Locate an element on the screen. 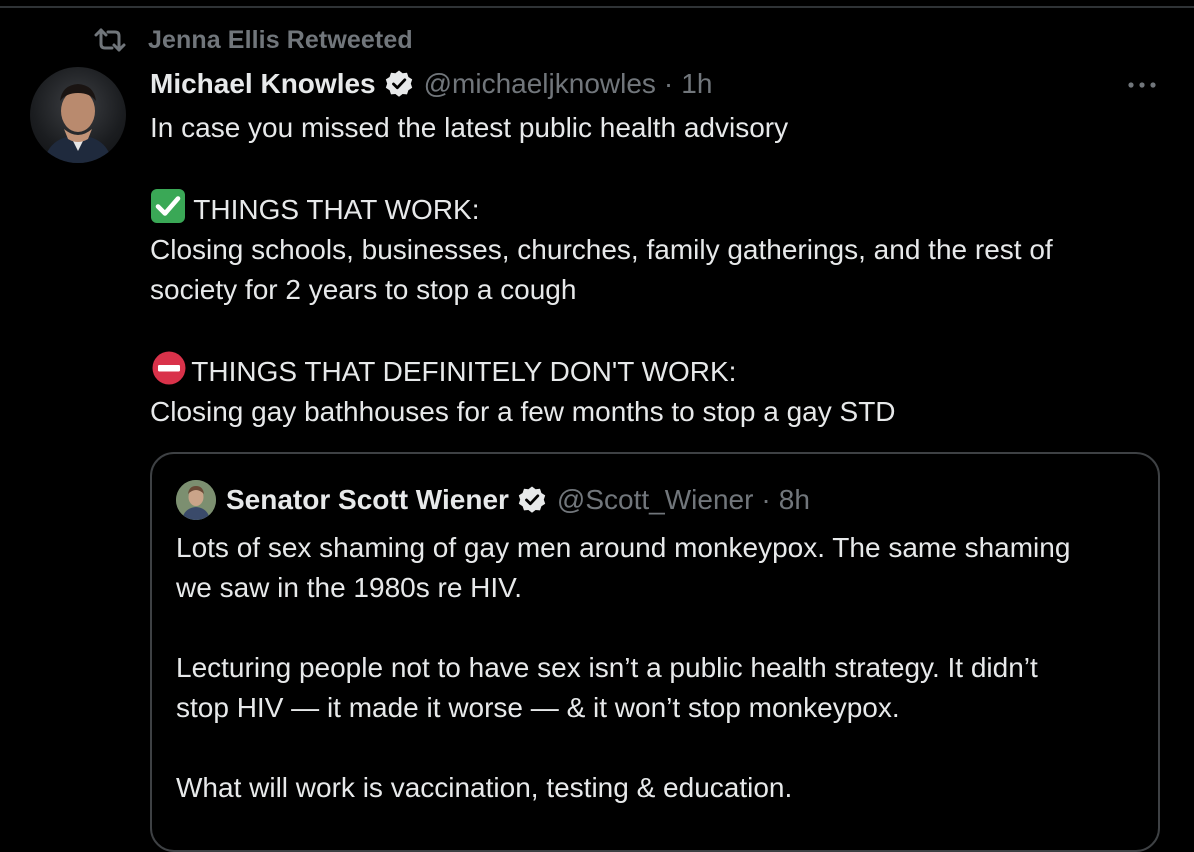 Image resolution: width=1194 pixels, height=852 pixels. quoted-timestamp: 8h is located at coordinates (794, 500).